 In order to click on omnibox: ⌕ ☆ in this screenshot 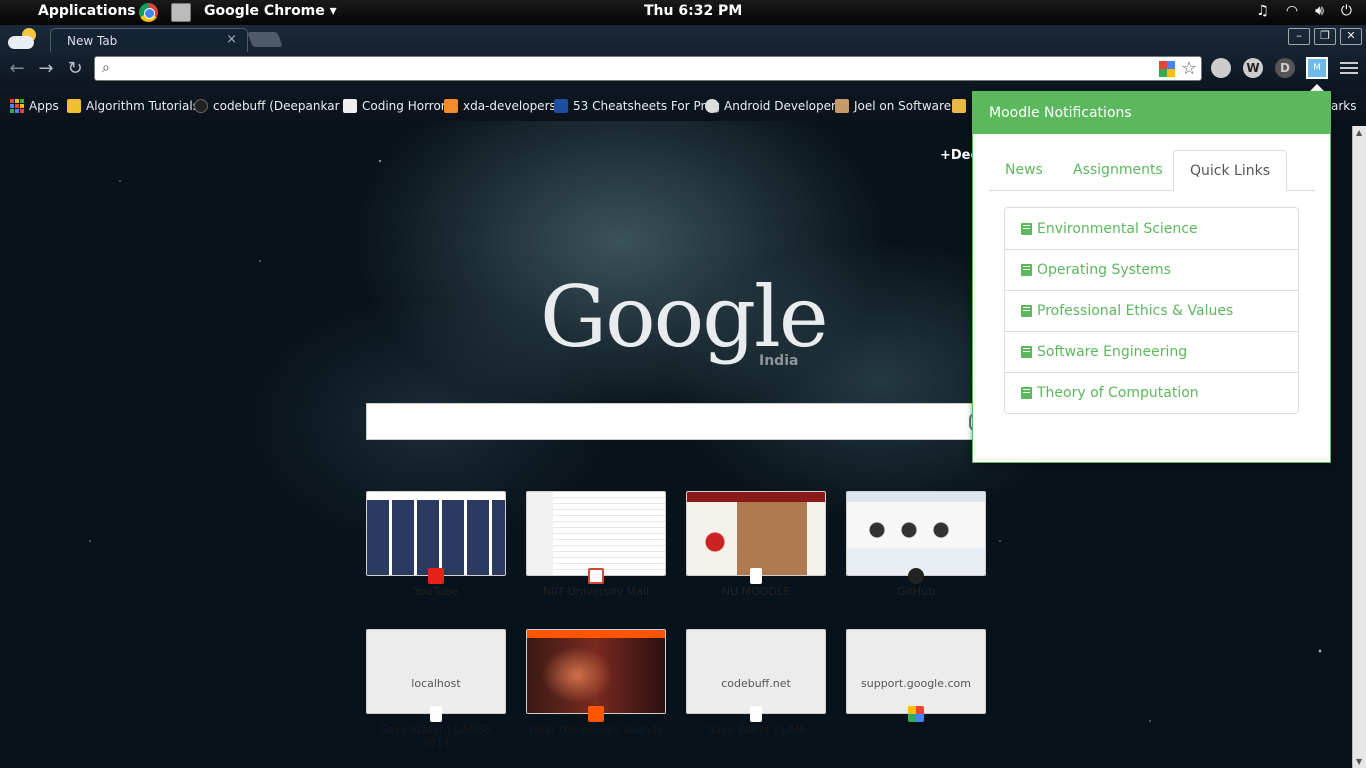, I will do `click(648, 68)`.